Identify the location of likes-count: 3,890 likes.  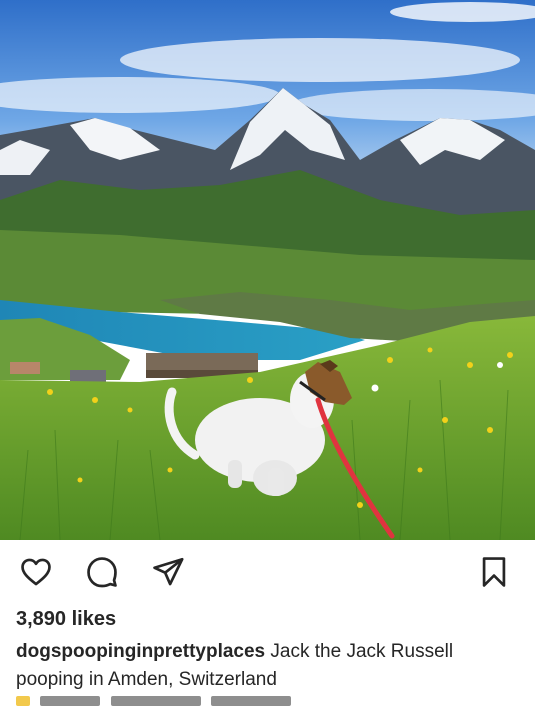
(66, 619).